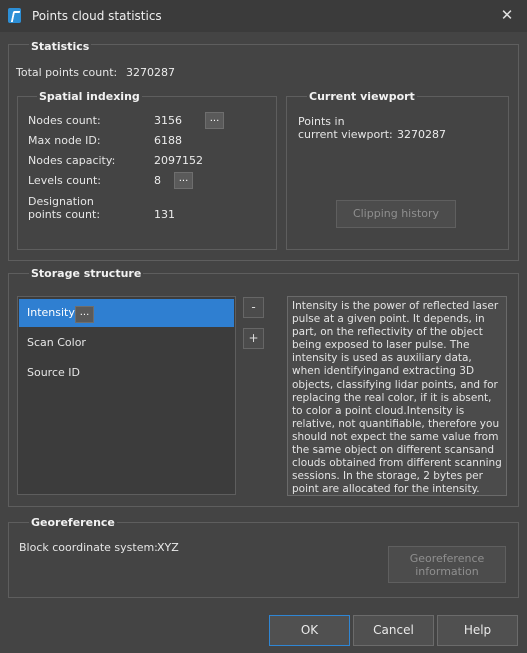  Describe the element at coordinates (253, 307) in the screenshot. I see `remove-field-button: -` at that location.